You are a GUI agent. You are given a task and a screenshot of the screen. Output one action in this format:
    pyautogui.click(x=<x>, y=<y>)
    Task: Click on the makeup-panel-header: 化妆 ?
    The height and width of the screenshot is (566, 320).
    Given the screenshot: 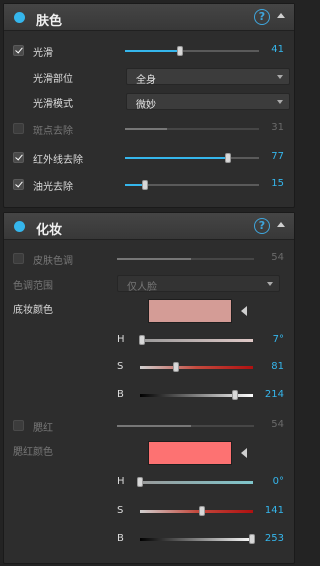 What is the action you would take?
    pyautogui.click(x=149, y=226)
    